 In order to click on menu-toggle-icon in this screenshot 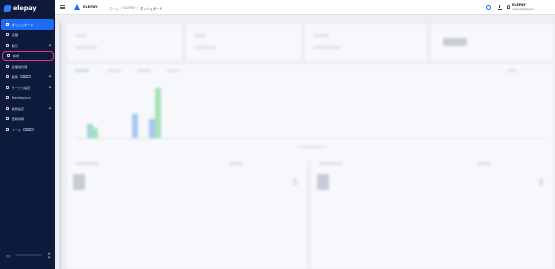, I will do `click(62, 7)`.